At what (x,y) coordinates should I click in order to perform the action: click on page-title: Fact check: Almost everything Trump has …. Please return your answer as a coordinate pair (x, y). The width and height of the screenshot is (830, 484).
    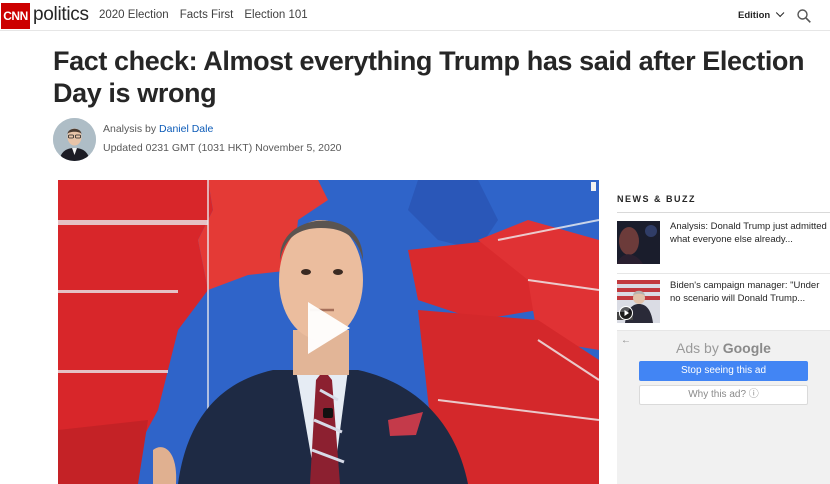
    Looking at the image, I should click on (429, 77).